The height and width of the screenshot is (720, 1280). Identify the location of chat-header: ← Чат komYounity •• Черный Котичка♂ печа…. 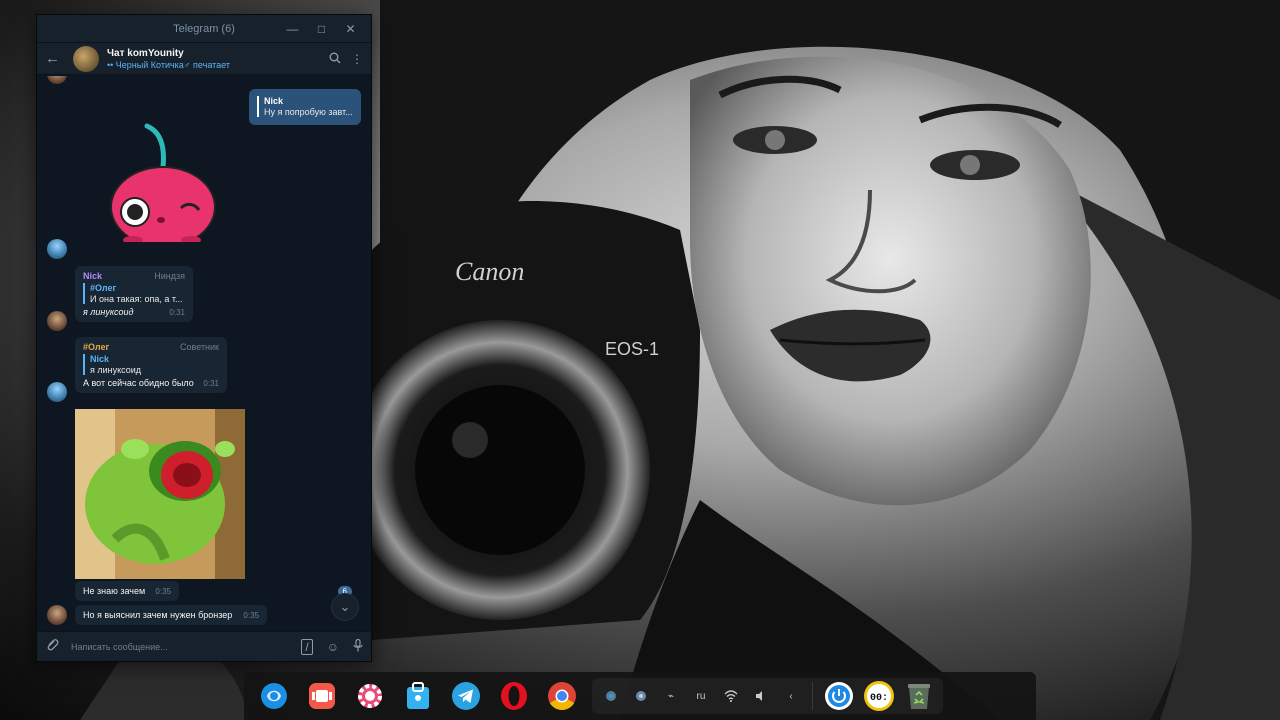
(204, 59).